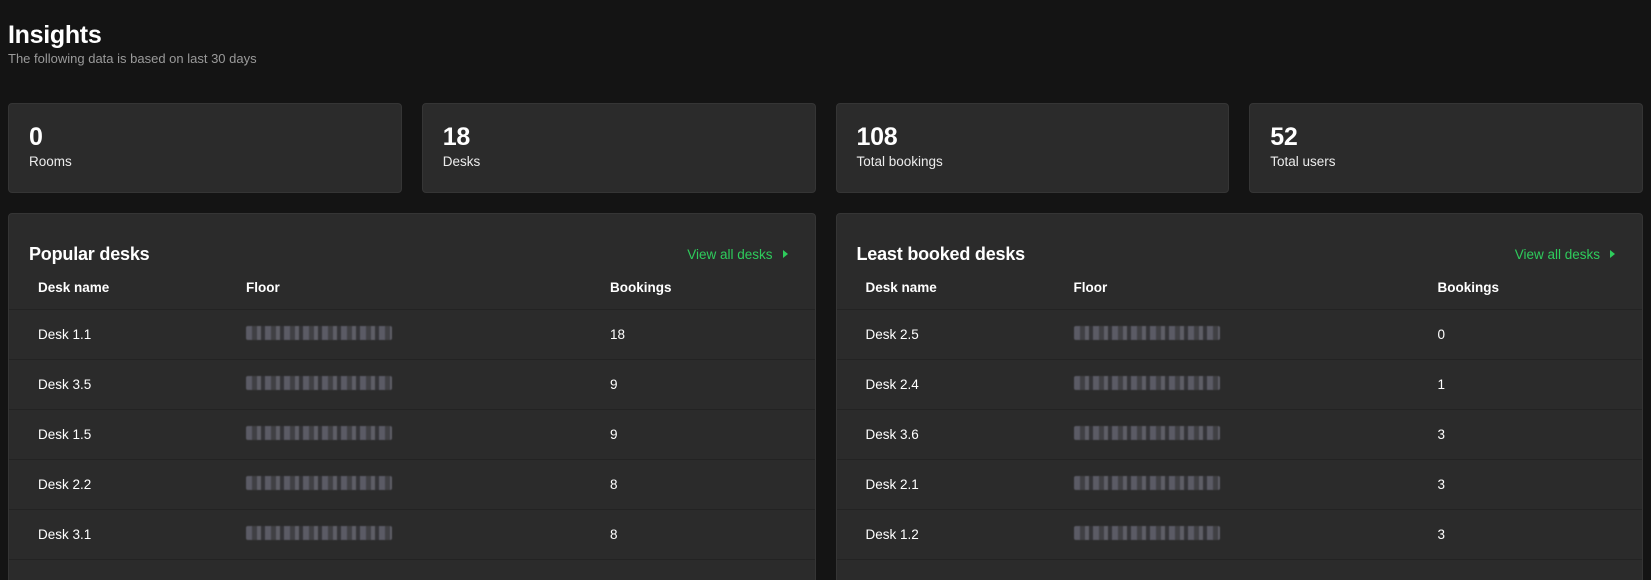  I want to click on table-row: Desk 1.1 18, so click(412, 334).